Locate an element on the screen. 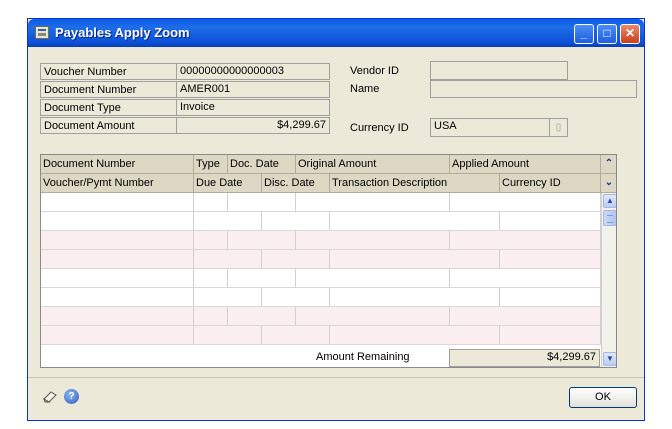 Image resolution: width=672 pixels, height=429 pixels. amount-remaining-field: $4,299.67 is located at coordinates (524, 358).